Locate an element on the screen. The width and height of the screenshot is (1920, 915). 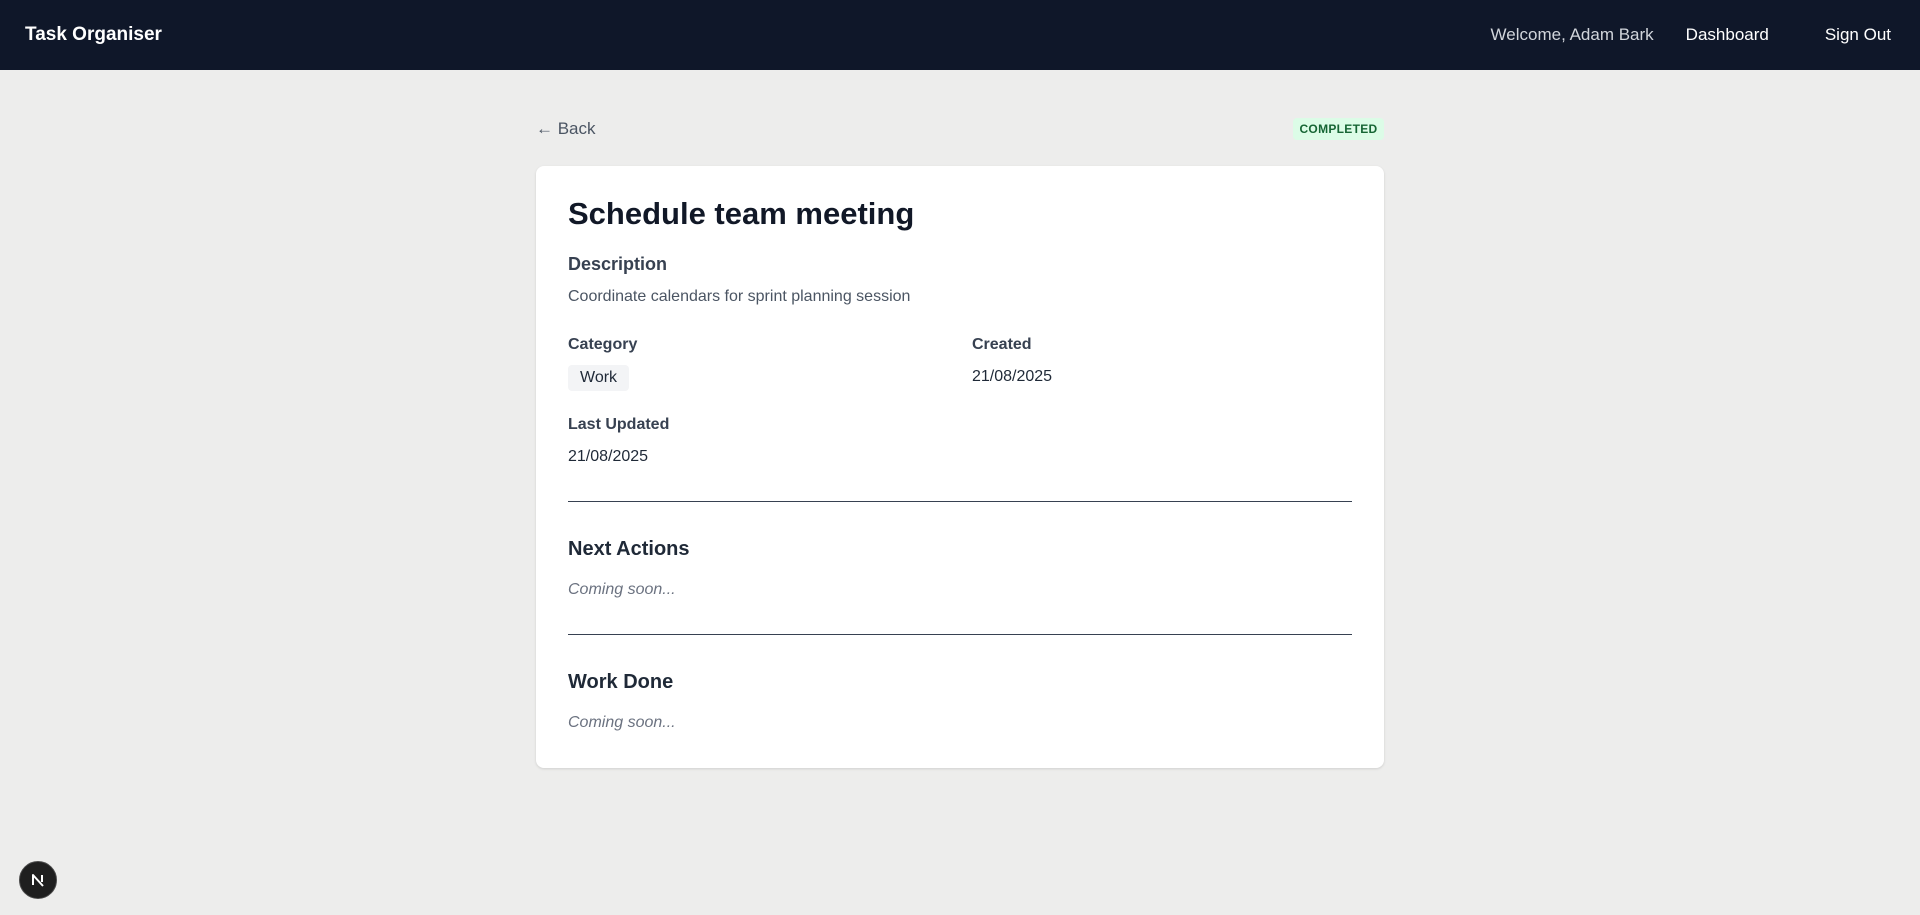
category-chip: Work is located at coordinates (599, 378).